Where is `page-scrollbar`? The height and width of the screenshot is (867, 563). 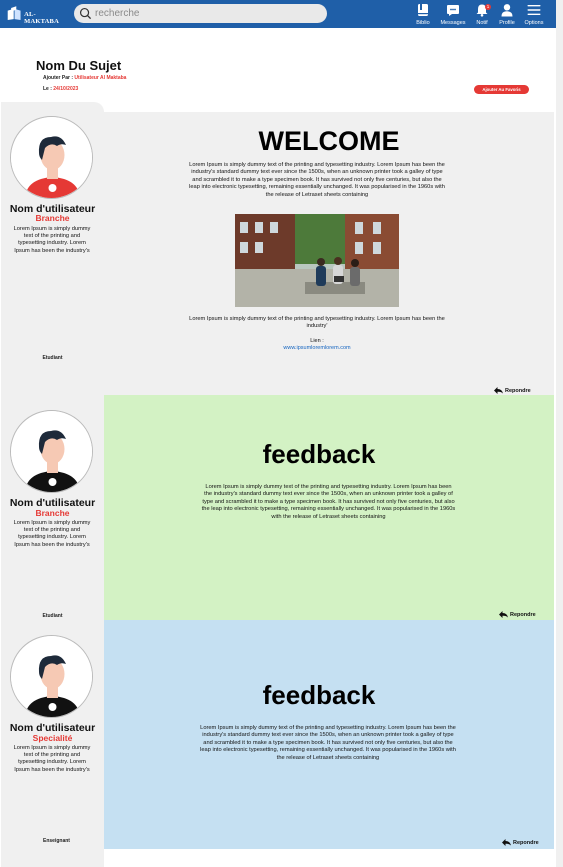 page-scrollbar is located at coordinates (559, 433).